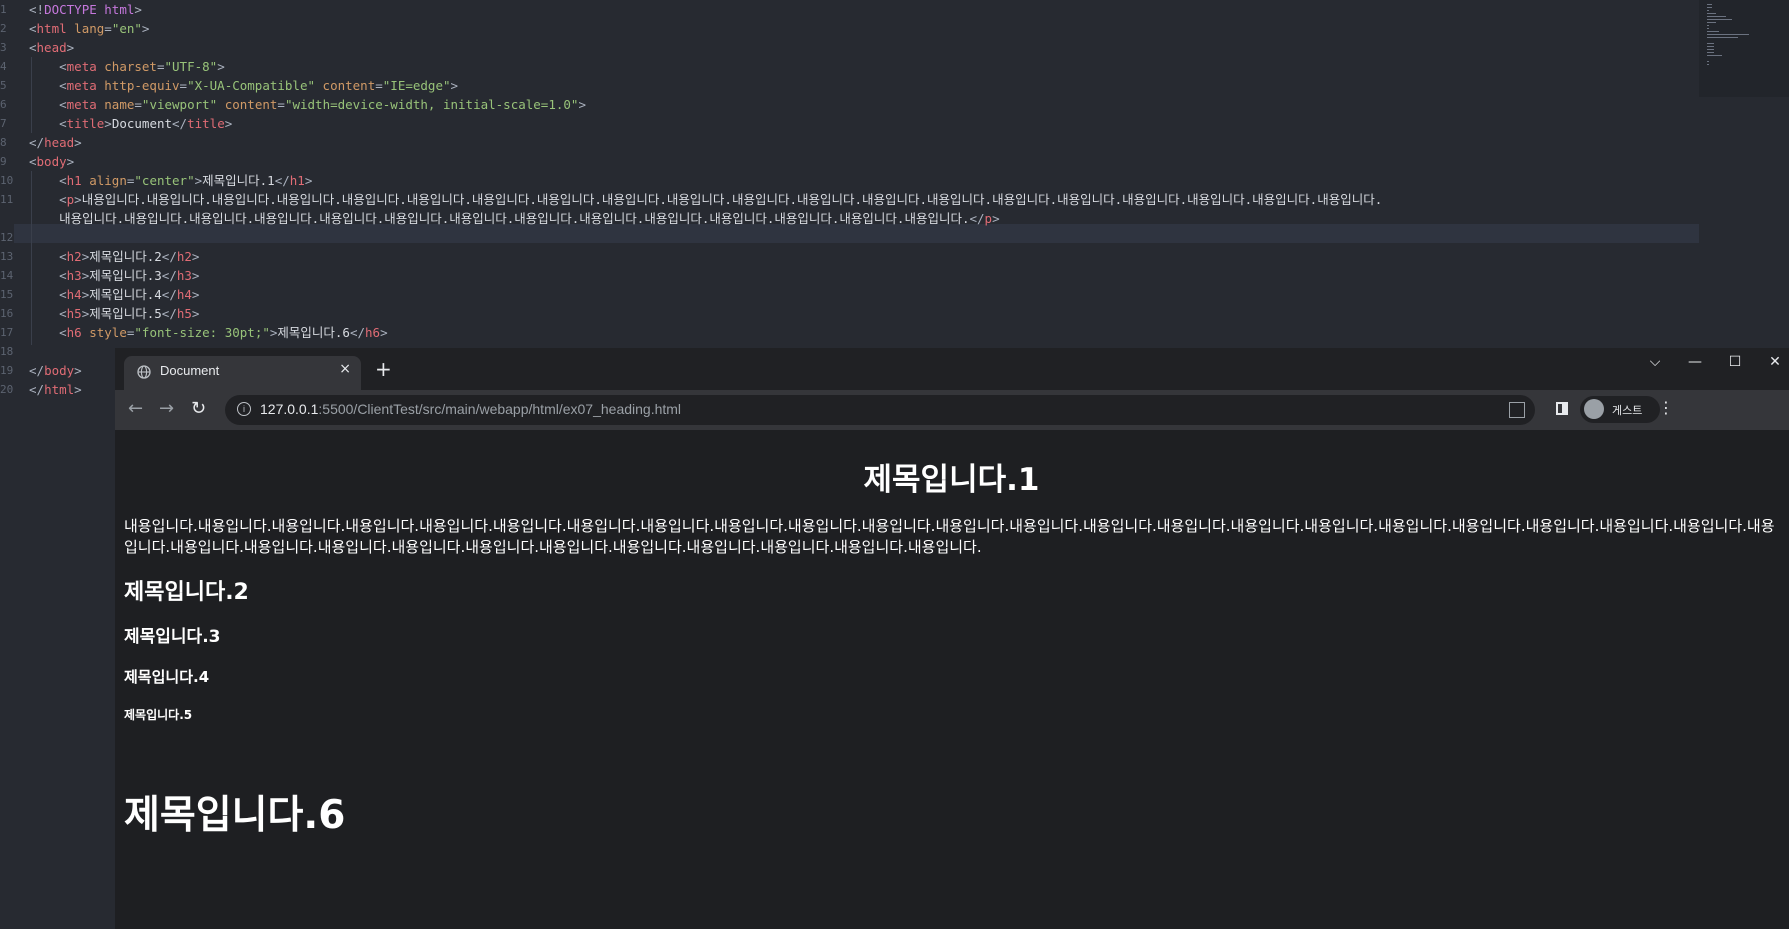  I want to click on back-button: ←, so click(135, 409).